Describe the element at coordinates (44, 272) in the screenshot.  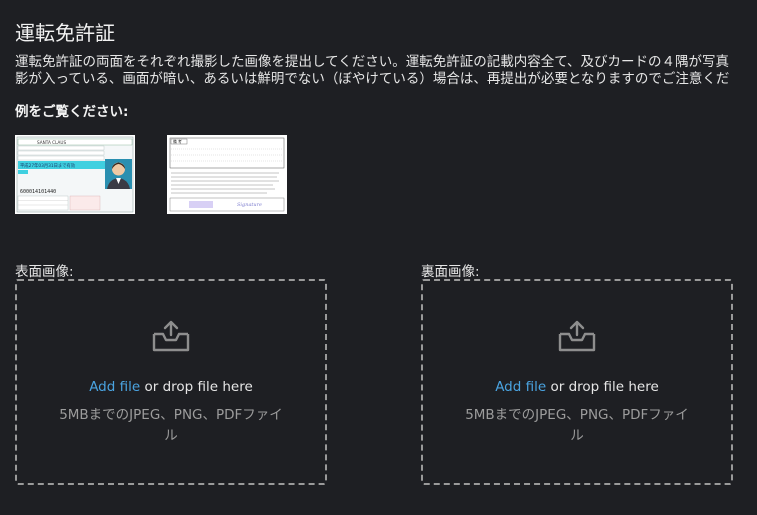
I see `front-image-label: 表面画像:` at that location.